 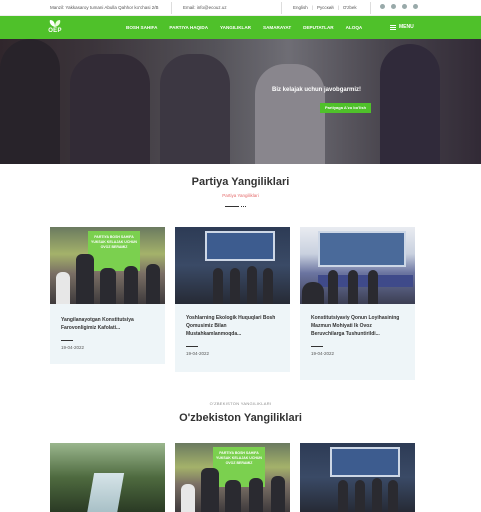 What do you see at coordinates (318, 27) in the screenshot?
I see `nav-item-deputies: DEPUTATLAR` at bounding box center [318, 27].